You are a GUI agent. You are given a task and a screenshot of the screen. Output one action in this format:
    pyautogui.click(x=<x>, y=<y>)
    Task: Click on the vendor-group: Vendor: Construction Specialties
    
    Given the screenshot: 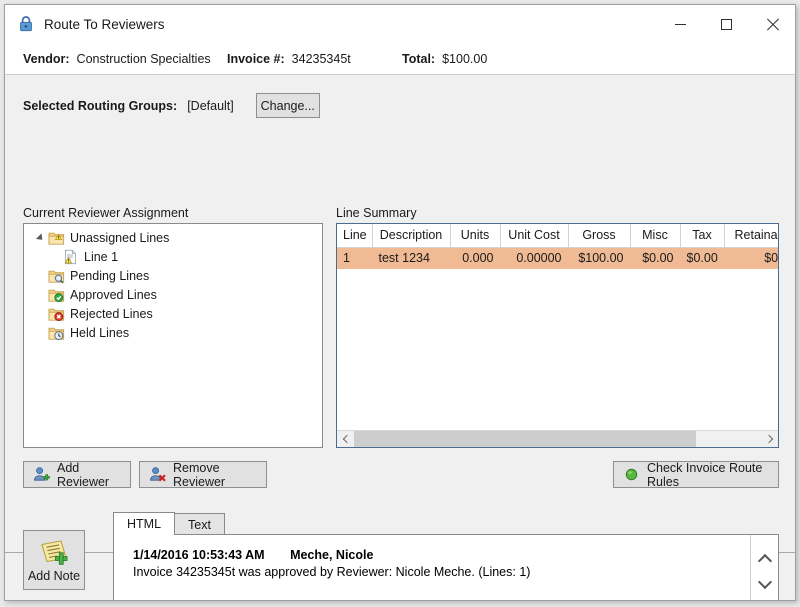 What is the action you would take?
    pyautogui.click(x=125, y=59)
    